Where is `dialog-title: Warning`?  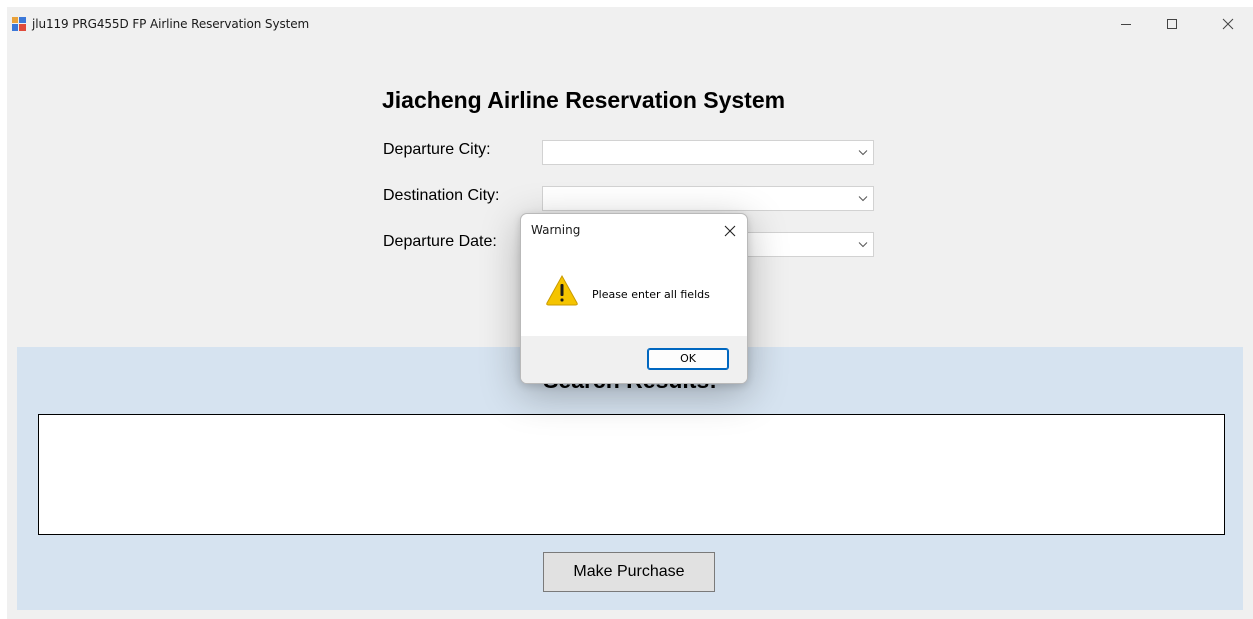
dialog-title: Warning is located at coordinates (556, 230).